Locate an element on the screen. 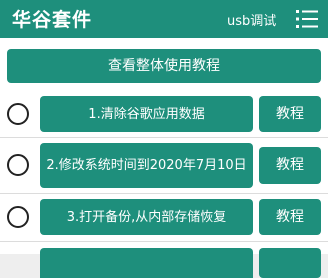  overview-tutorial-button: 查看整体使用教程 is located at coordinates (164, 66).